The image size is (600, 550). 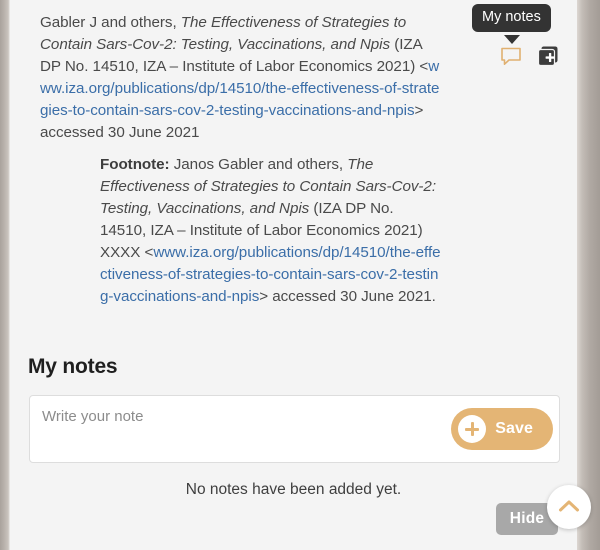 What do you see at coordinates (529, 56) in the screenshot?
I see `icon-row` at bounding box center [529, 56].